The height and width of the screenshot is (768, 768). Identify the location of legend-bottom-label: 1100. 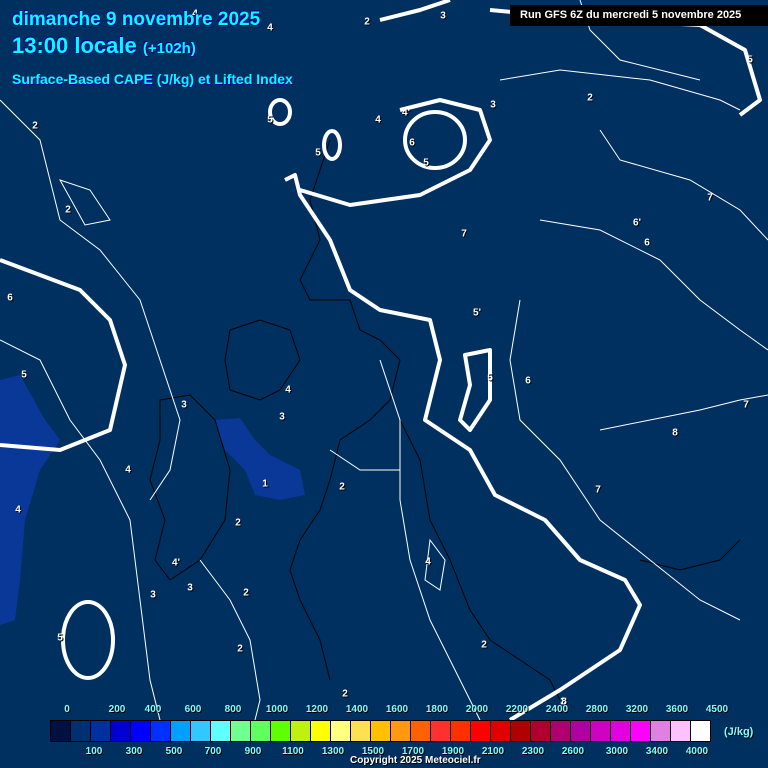
(293, 751).